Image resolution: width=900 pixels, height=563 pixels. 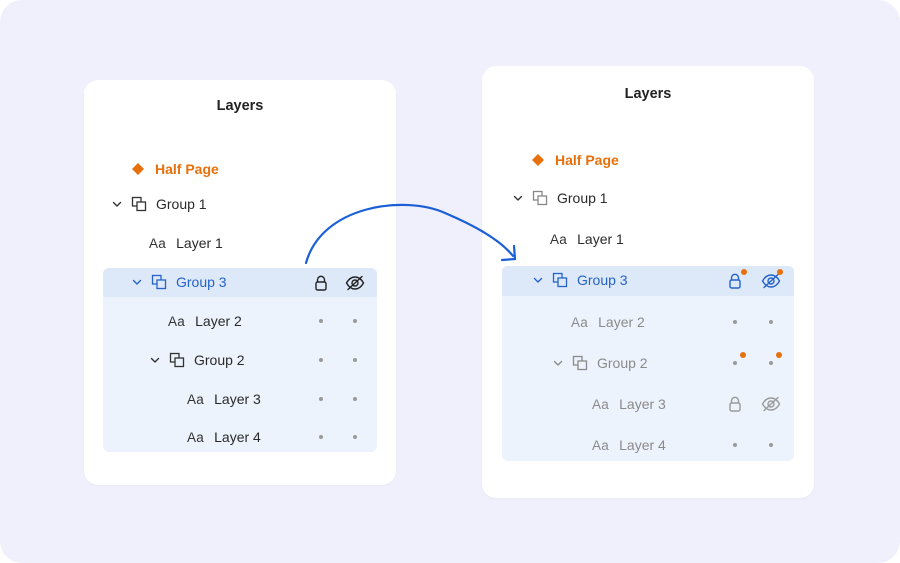 What do you see at coordinates (508, 253) in the screenshot?
I see `arrow-head` at bounding box center [508, 253].